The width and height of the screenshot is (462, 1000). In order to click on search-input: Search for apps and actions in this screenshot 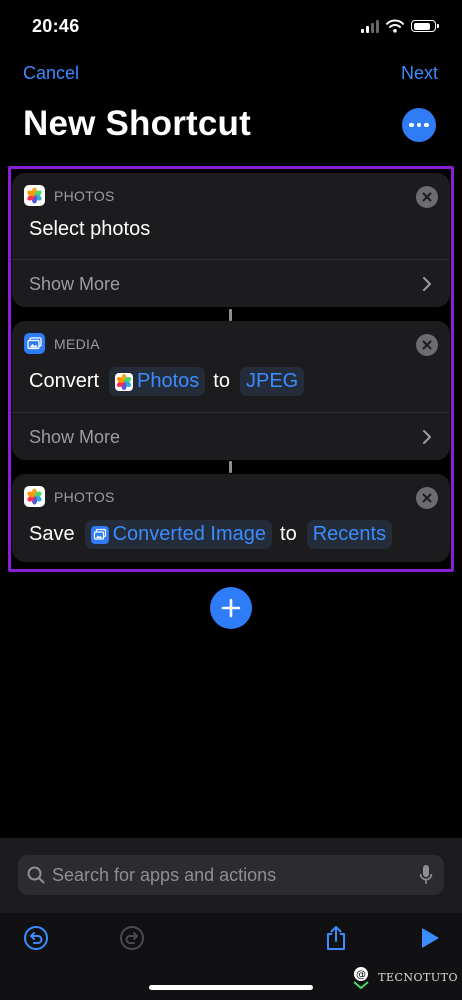, I will do `click(231, 875)`.